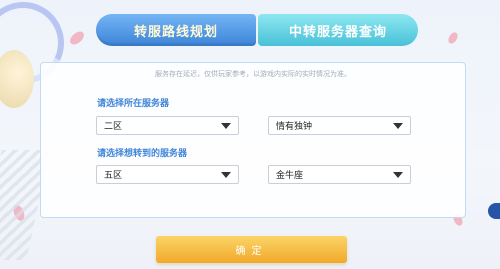  I want to click on tab-bar: 转服路线规划 中转服务器查询, so click(257, 30).